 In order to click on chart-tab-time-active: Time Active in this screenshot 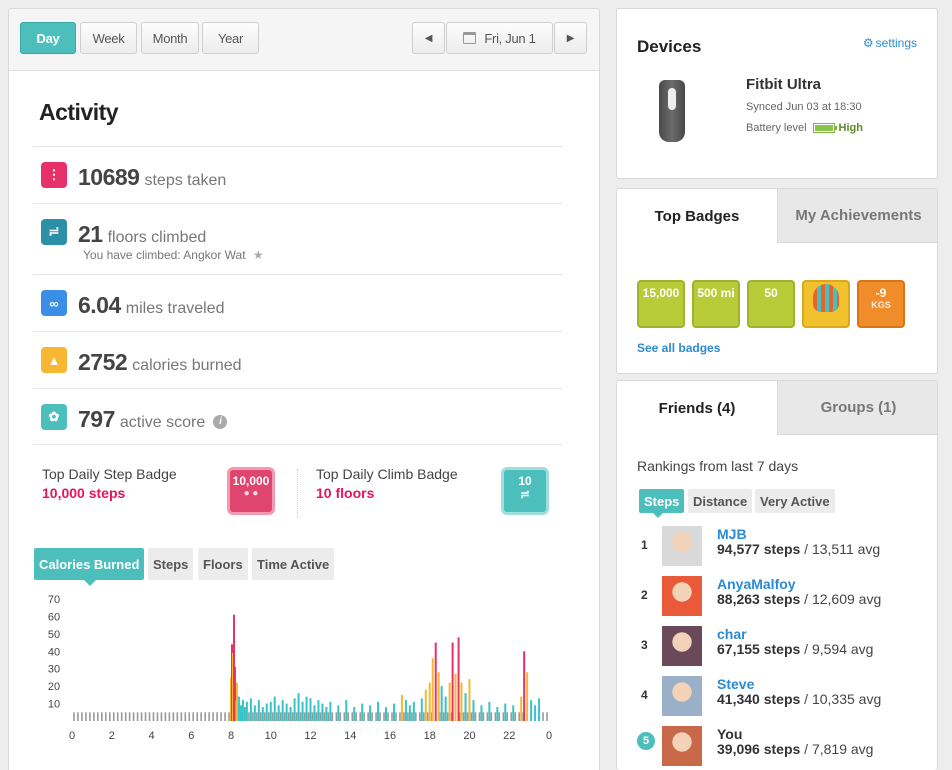, I will do `click(293, 564)`.